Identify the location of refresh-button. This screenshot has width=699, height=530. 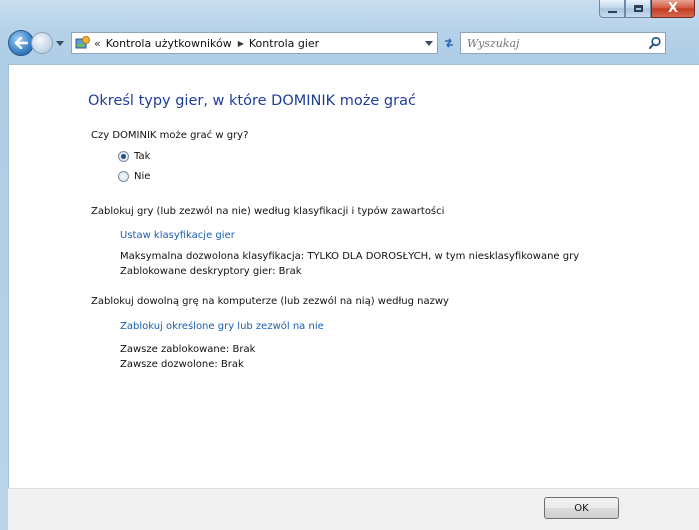
(449, 43).